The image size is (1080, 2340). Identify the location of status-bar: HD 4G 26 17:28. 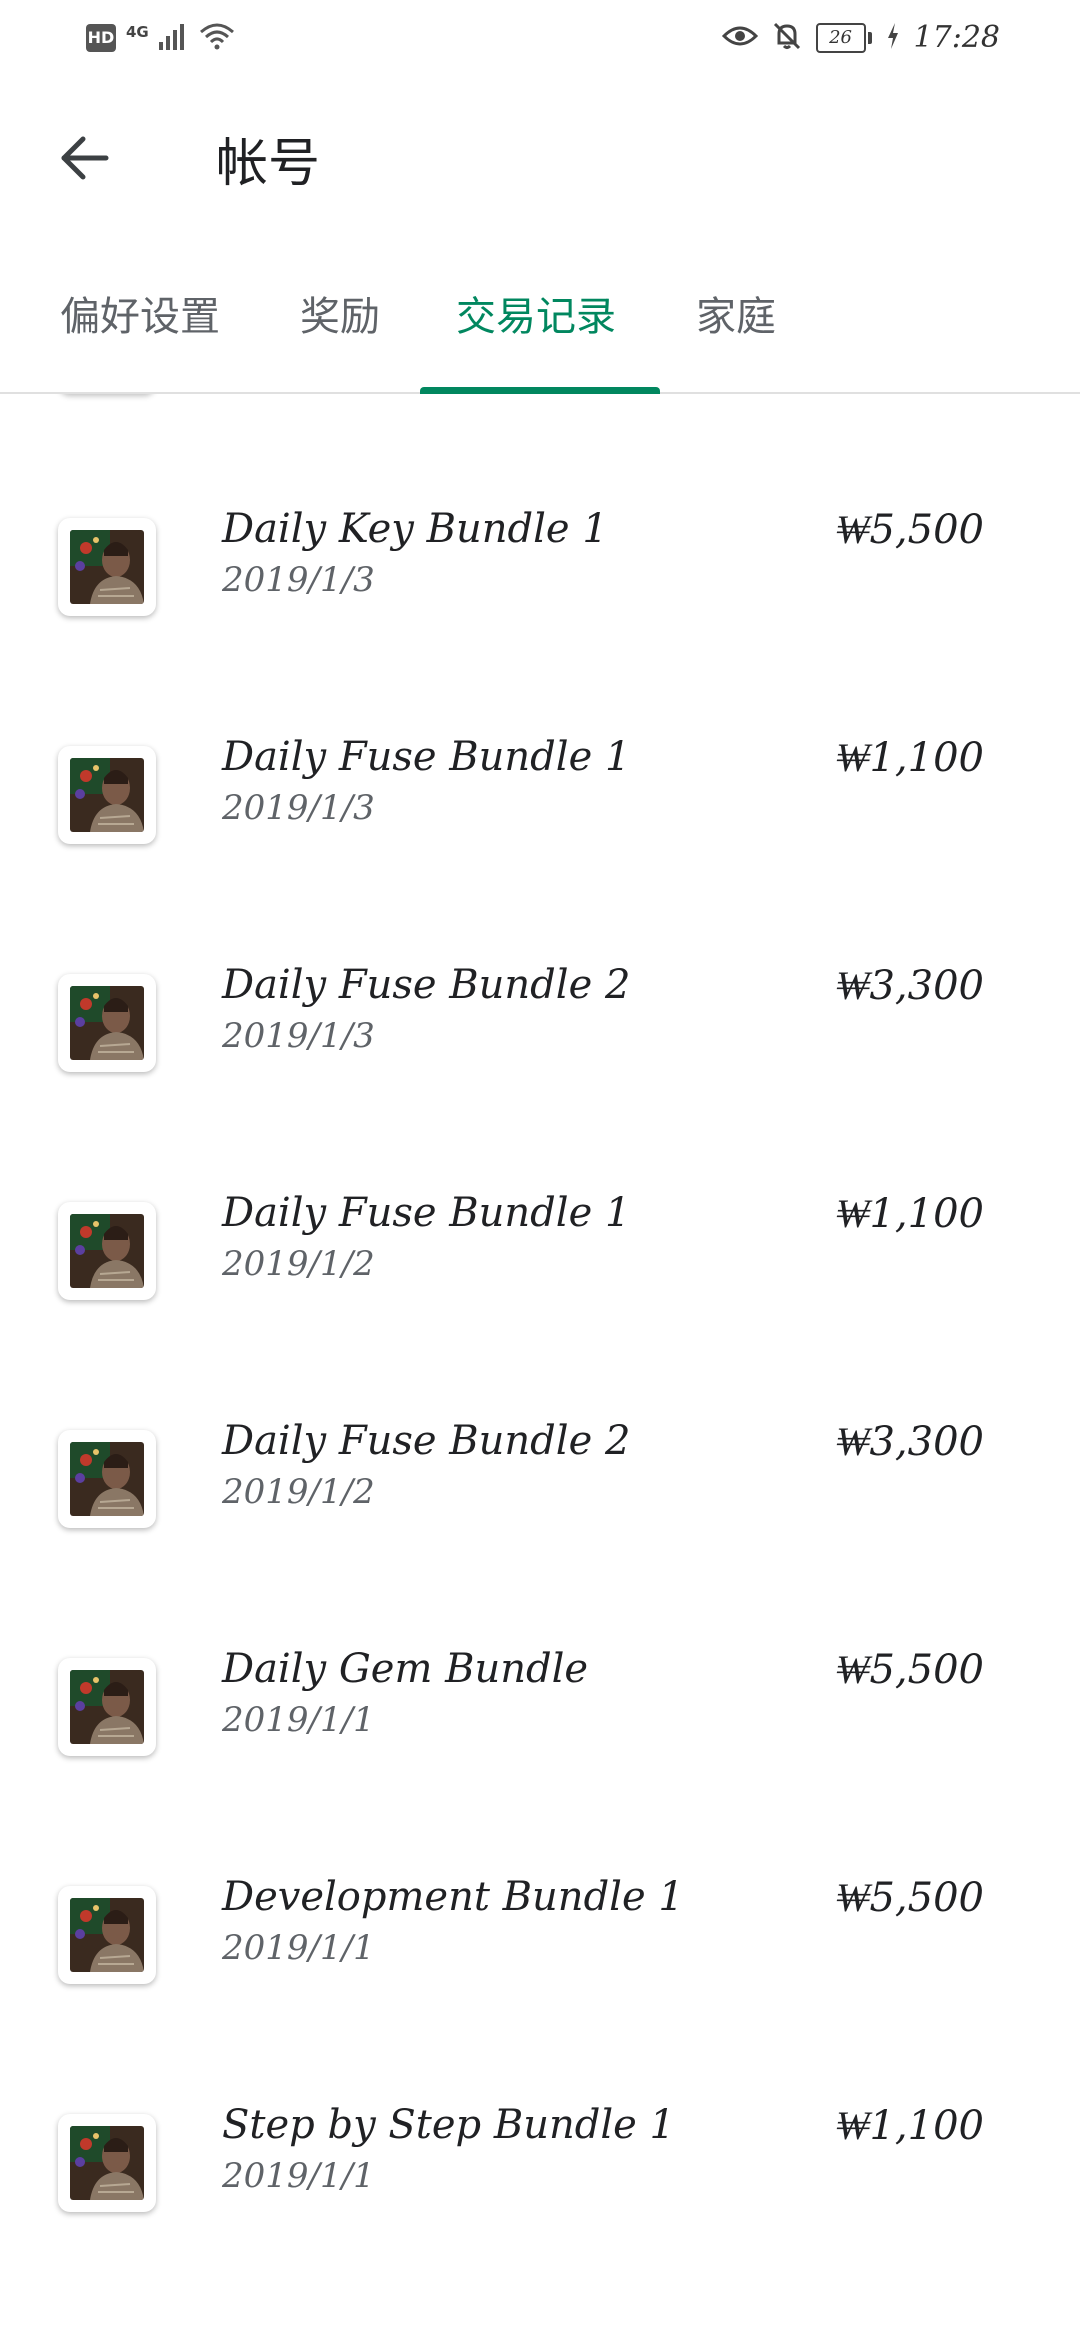
(540, 42).